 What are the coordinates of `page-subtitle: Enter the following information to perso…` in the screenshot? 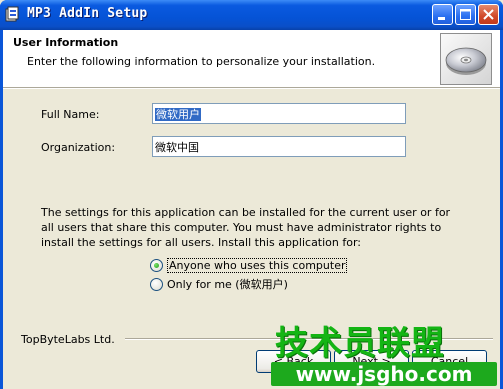 It's located at (201, 61).